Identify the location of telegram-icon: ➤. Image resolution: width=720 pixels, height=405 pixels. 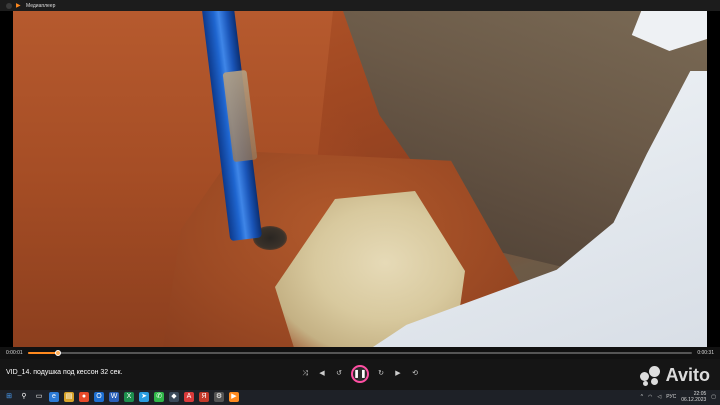
(144, 397).